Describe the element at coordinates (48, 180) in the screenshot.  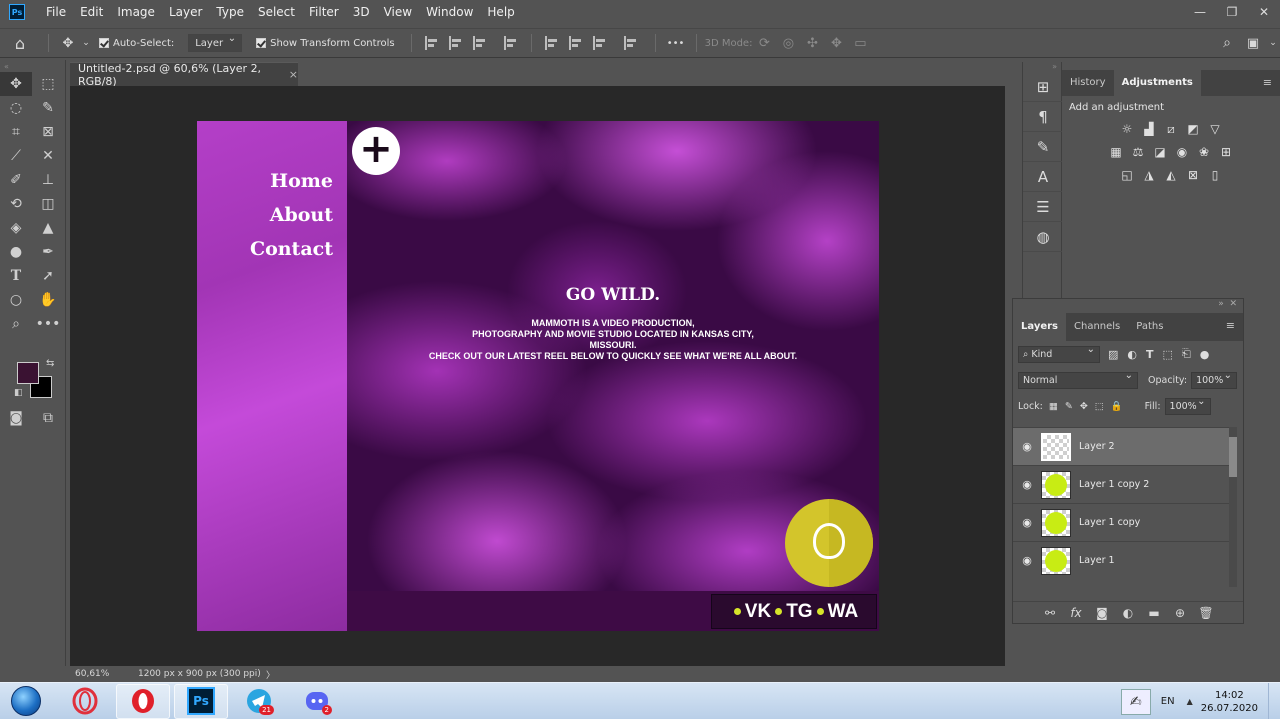
I see `stamp-tool-icon: ⊥` at that location.